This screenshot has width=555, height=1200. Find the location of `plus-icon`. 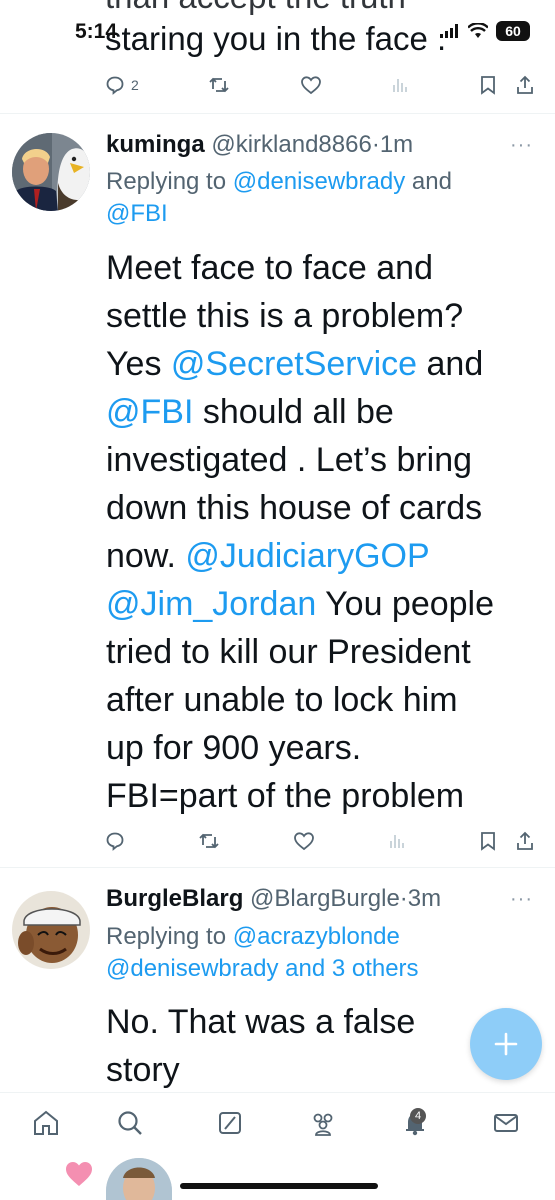

plus-icon is located at coordinates (506, 1044).